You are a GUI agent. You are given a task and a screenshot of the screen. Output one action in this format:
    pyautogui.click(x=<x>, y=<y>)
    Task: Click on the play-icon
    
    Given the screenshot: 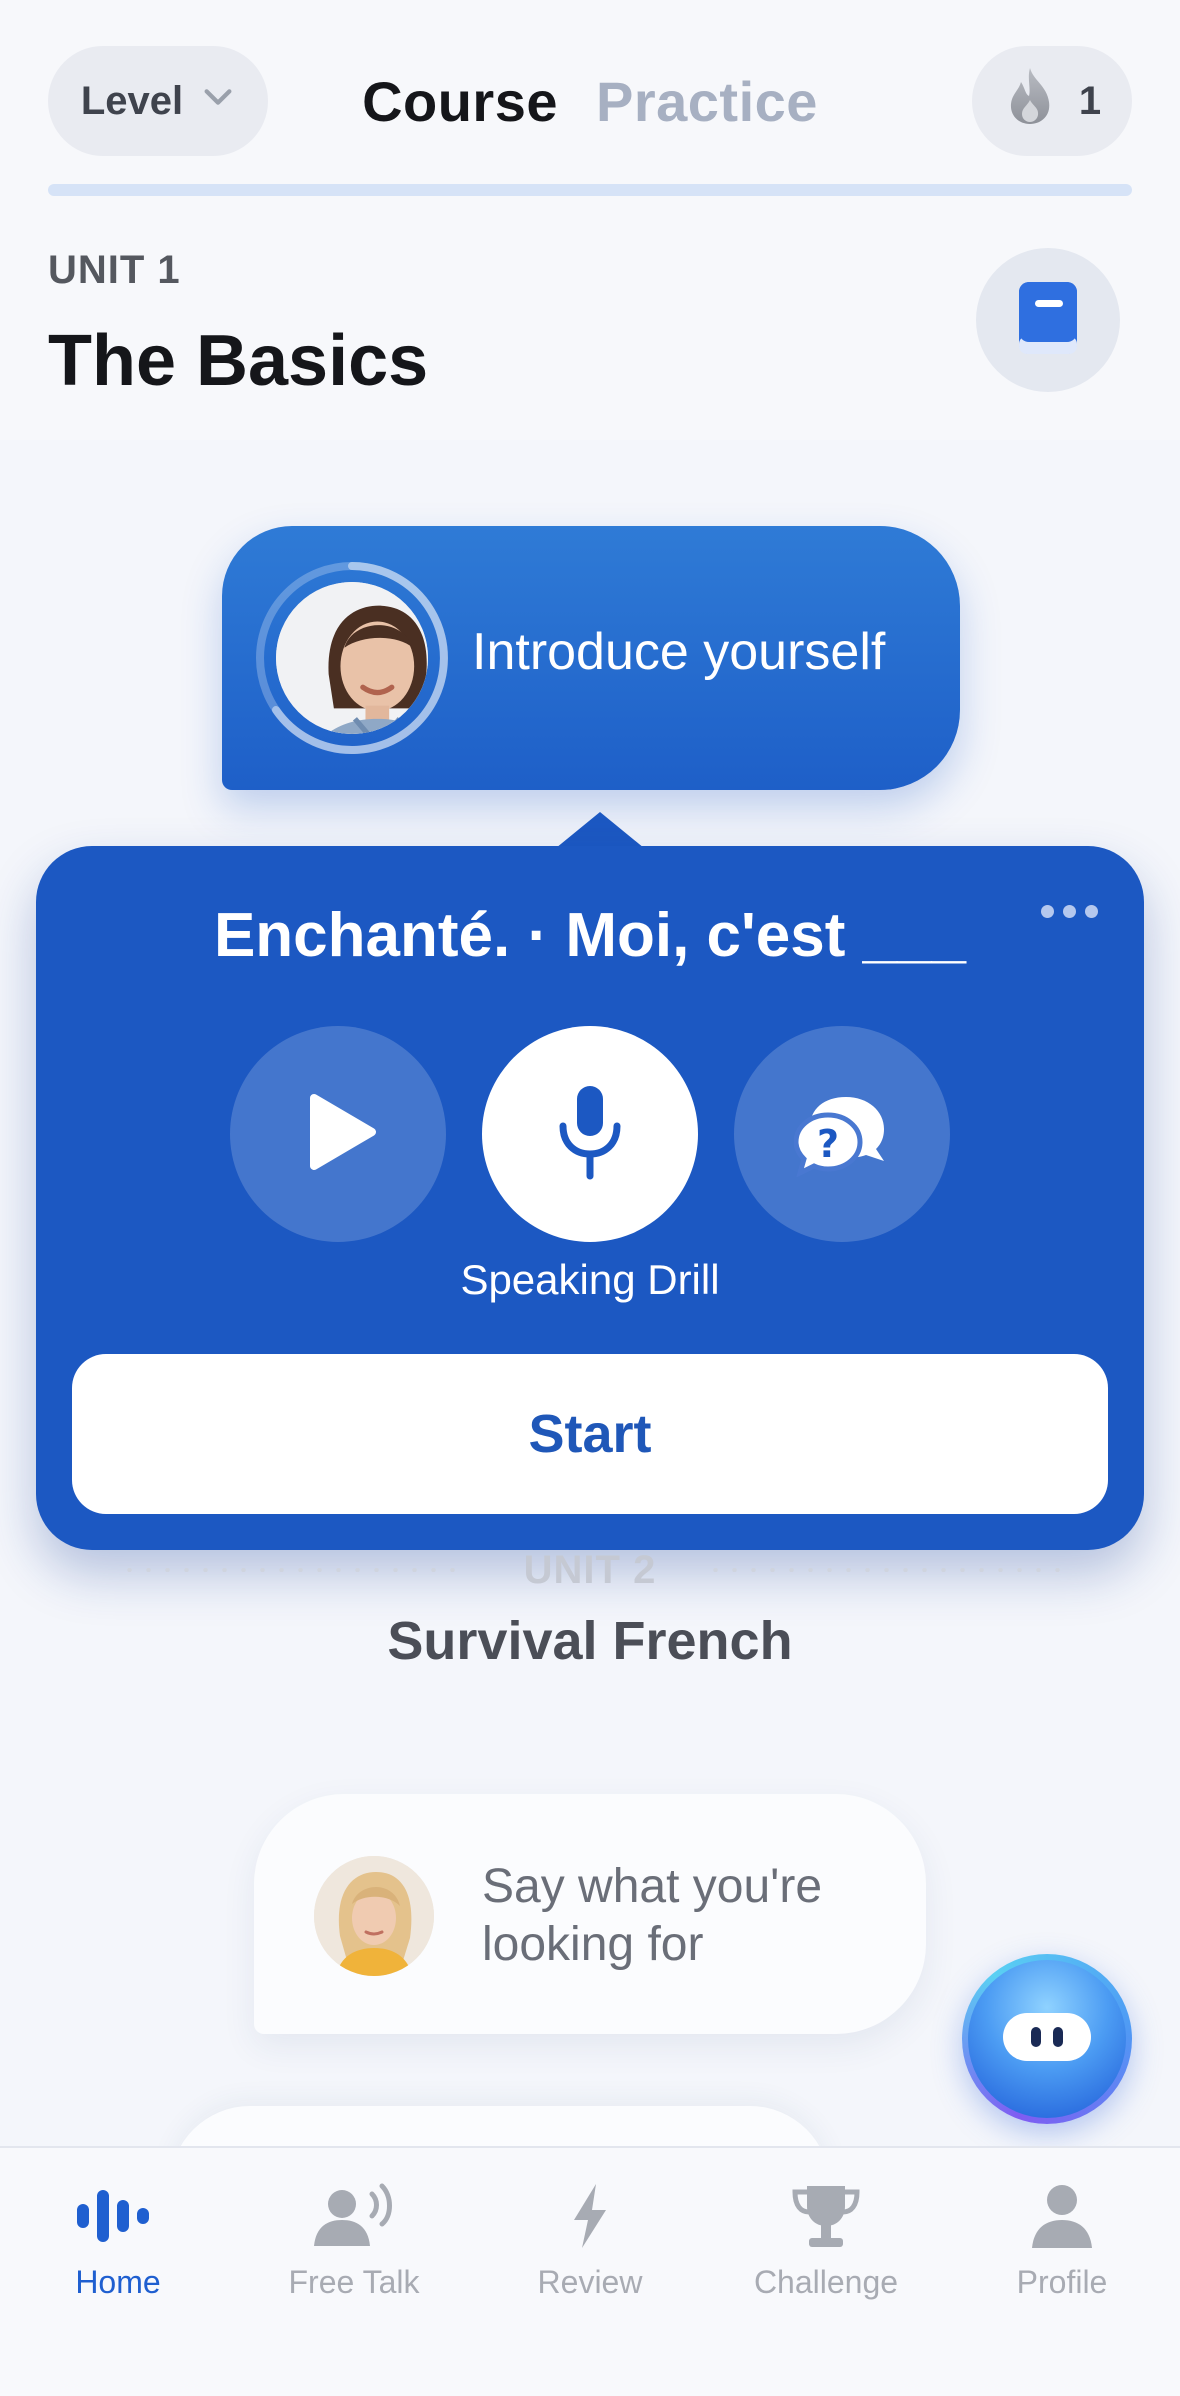 What is the action you would take?
    pyautogui.click(x=338, y=1134)
    